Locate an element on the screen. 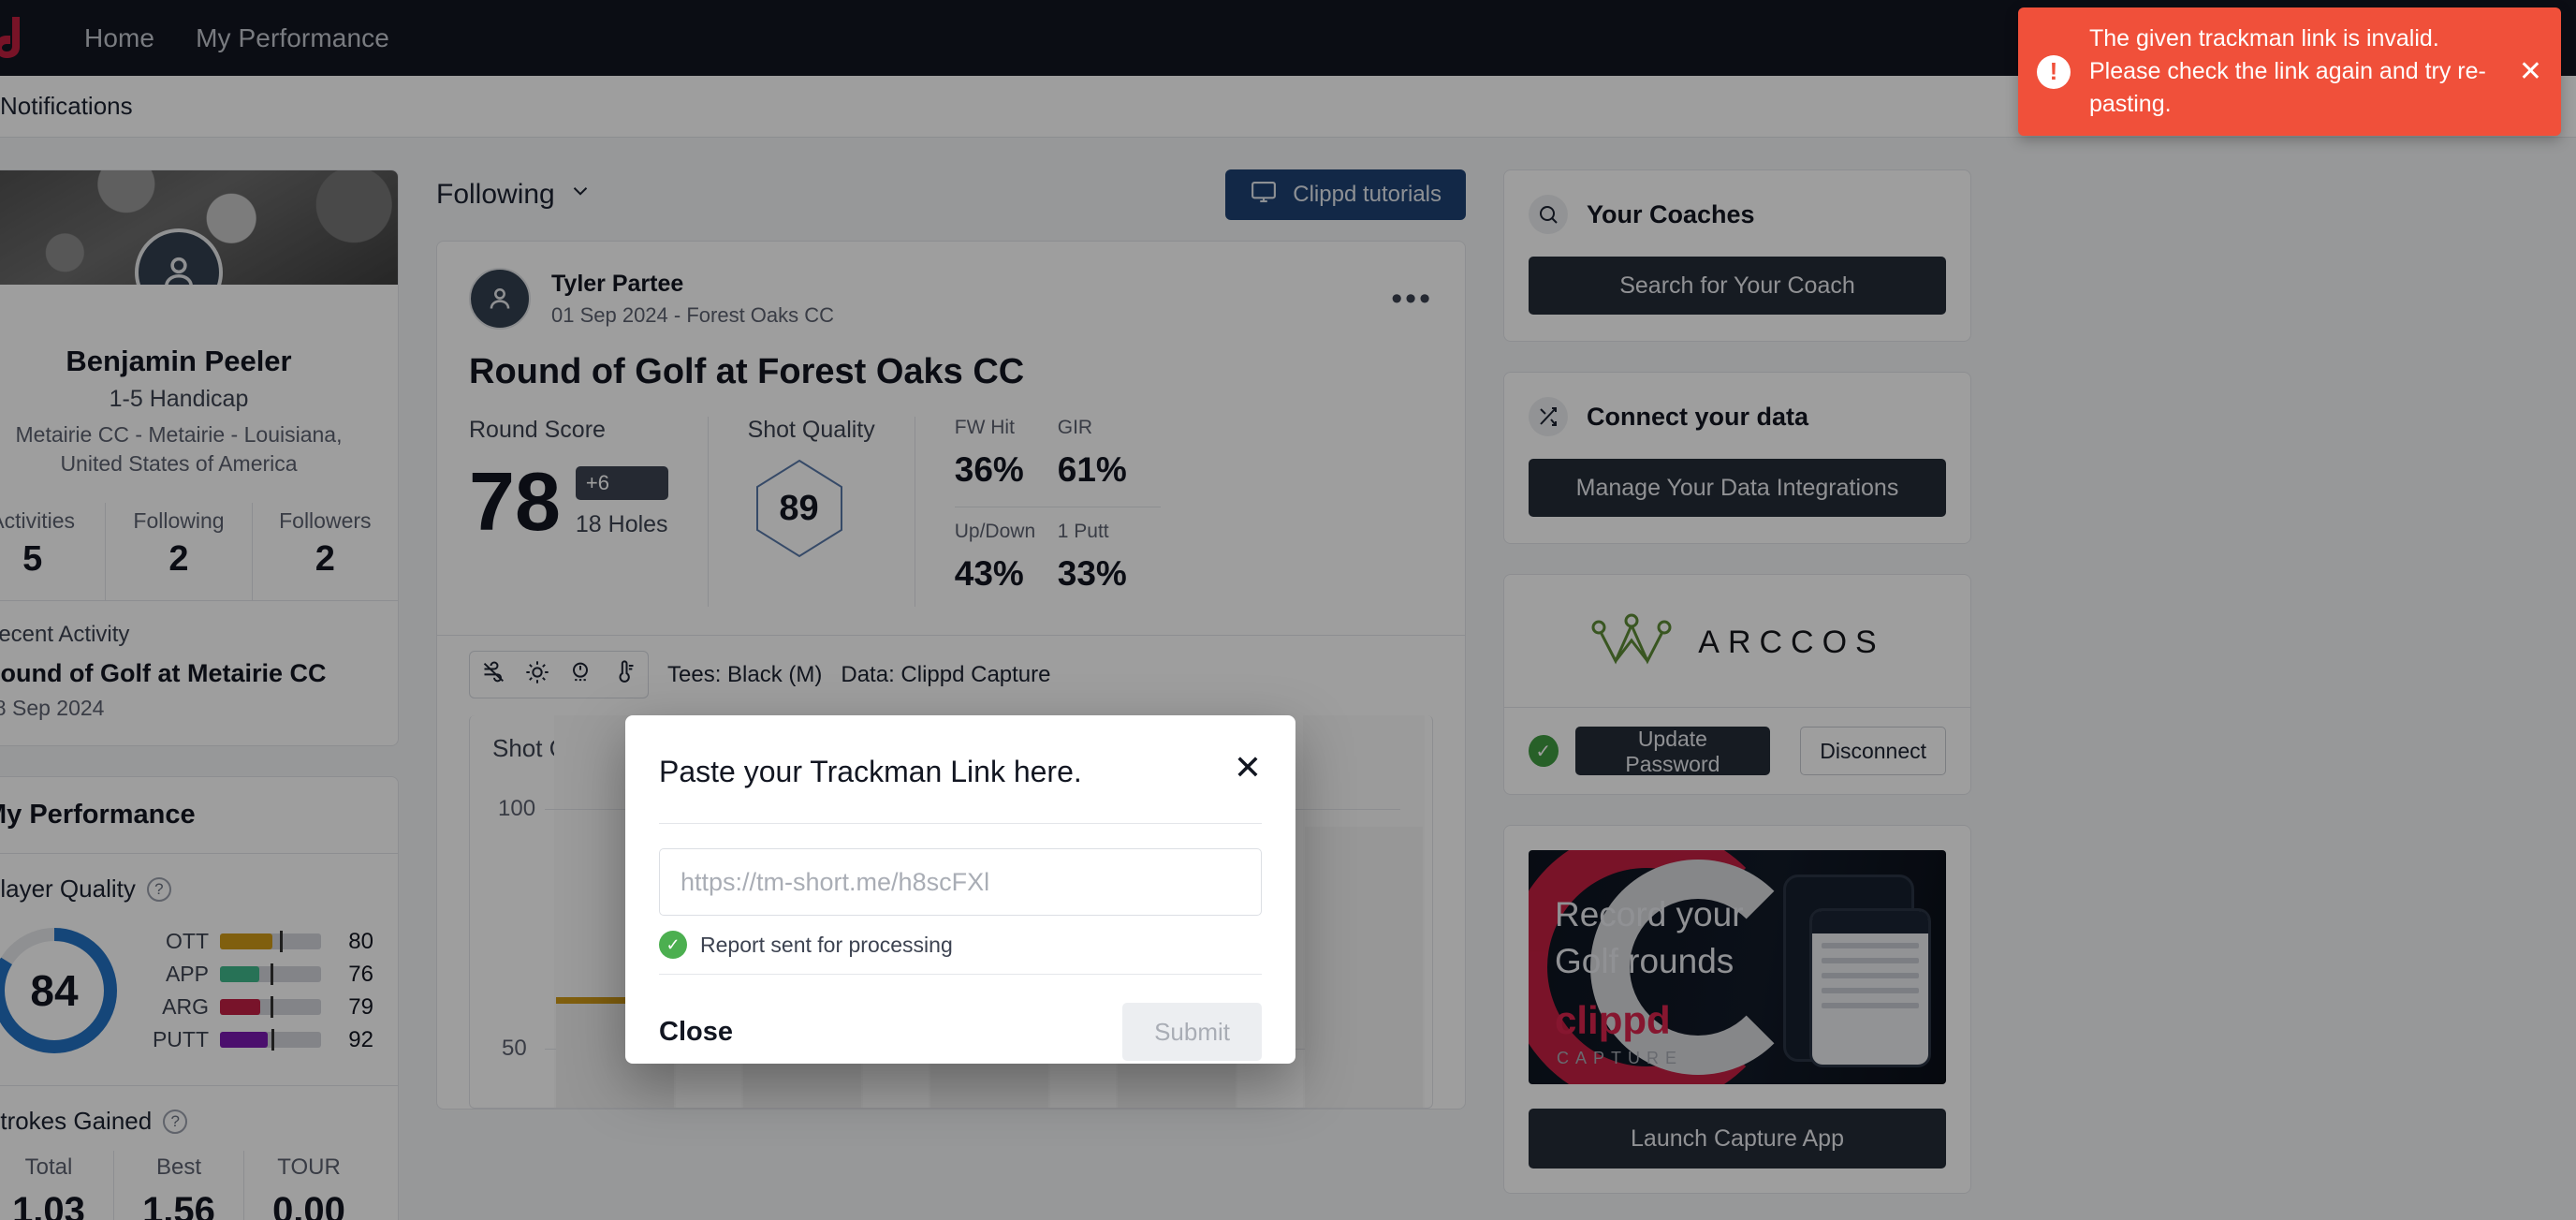  modal-title: Paste your Trackman Link here. is located at coordinates (870, 771).